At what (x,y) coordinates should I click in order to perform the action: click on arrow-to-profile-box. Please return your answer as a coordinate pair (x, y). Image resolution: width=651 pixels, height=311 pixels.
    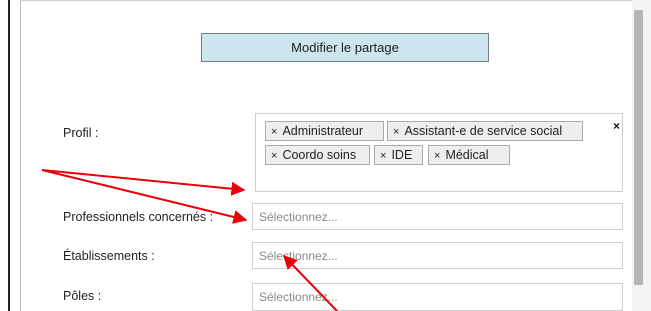
    Looking at the image, I should click on (143, 182).